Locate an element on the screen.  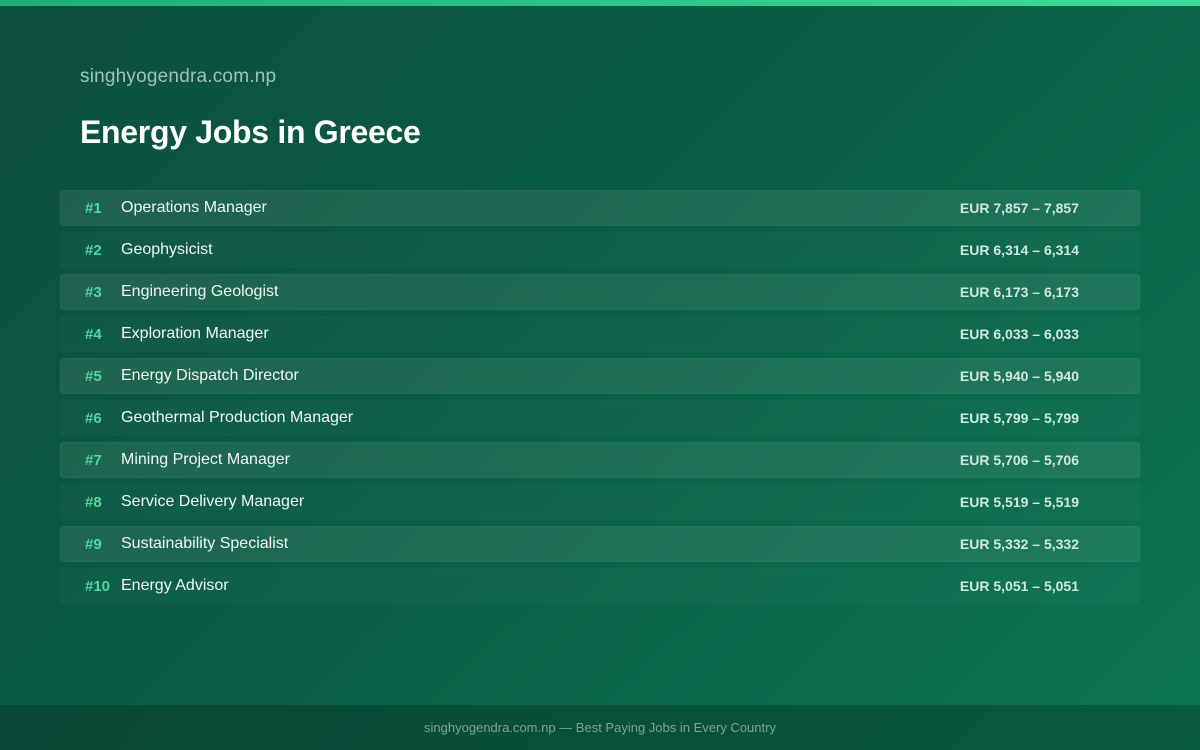
job-title: Energy Dispatch Director is located at coordinates (210, 375).